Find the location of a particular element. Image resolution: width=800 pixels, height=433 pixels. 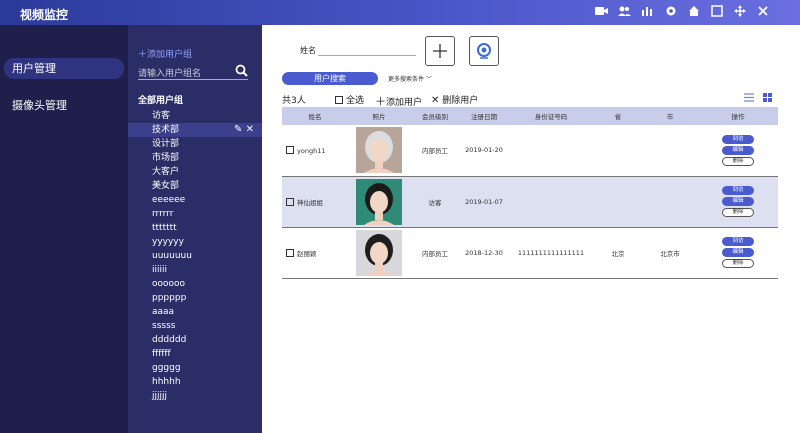

group-item: jjjjjj is located at coordinates (195, 396).